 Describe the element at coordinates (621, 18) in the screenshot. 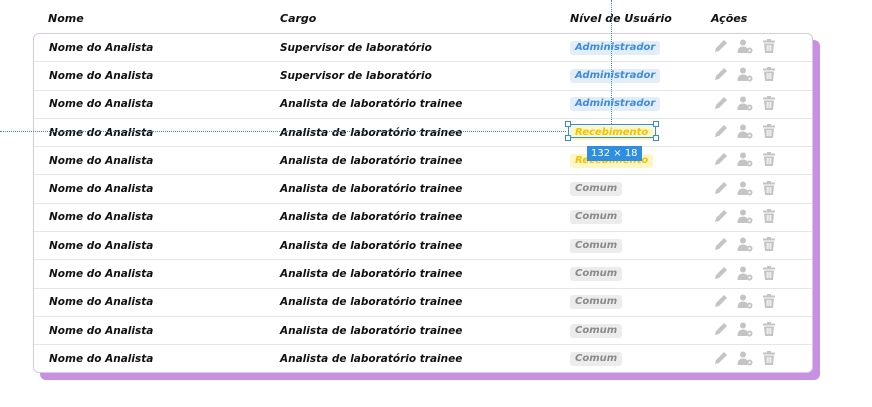

I see `column-header-level: Nível de Usuário` at that location.